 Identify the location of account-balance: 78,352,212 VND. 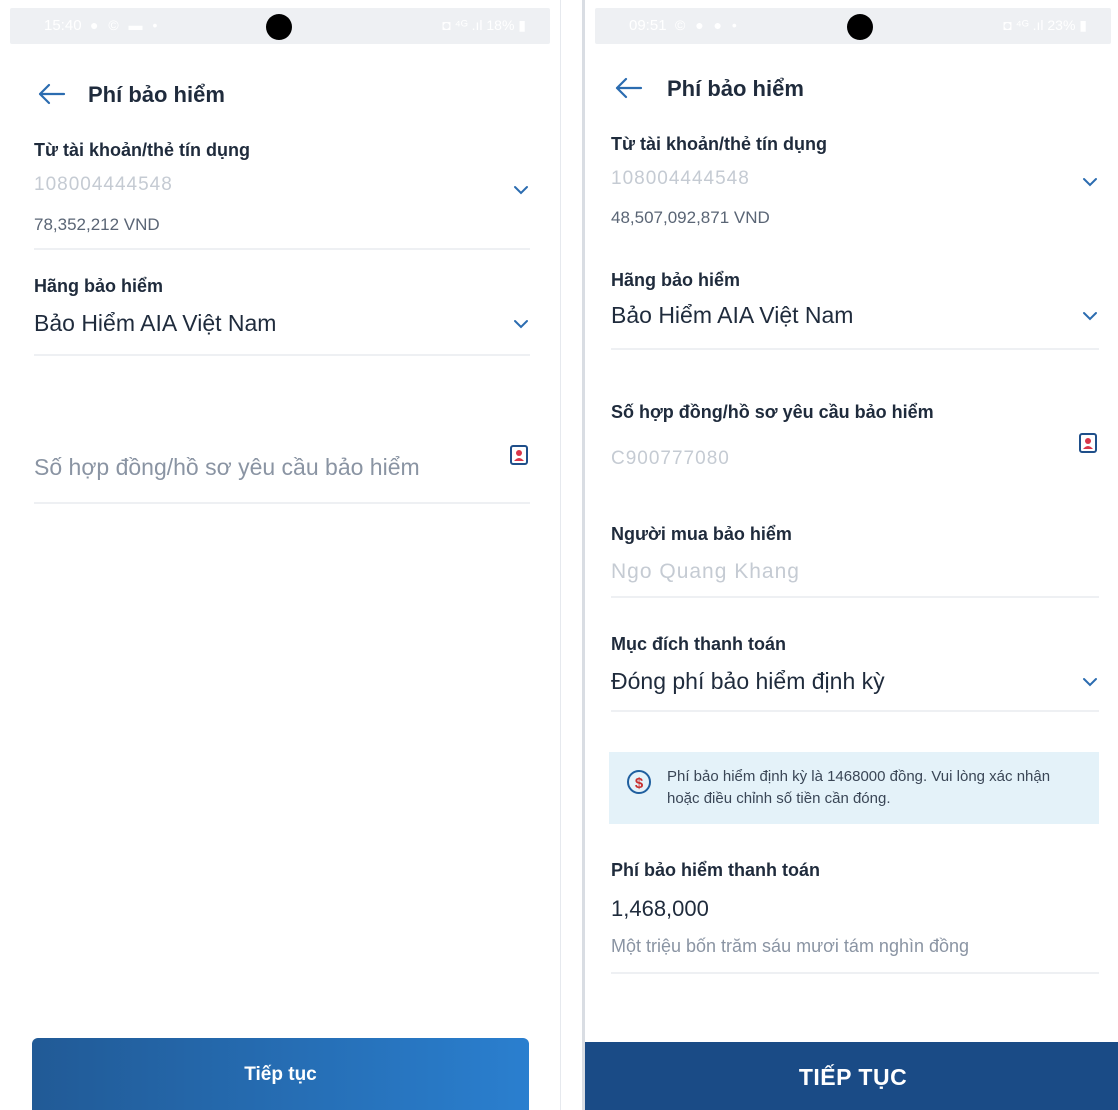
(97, 224).